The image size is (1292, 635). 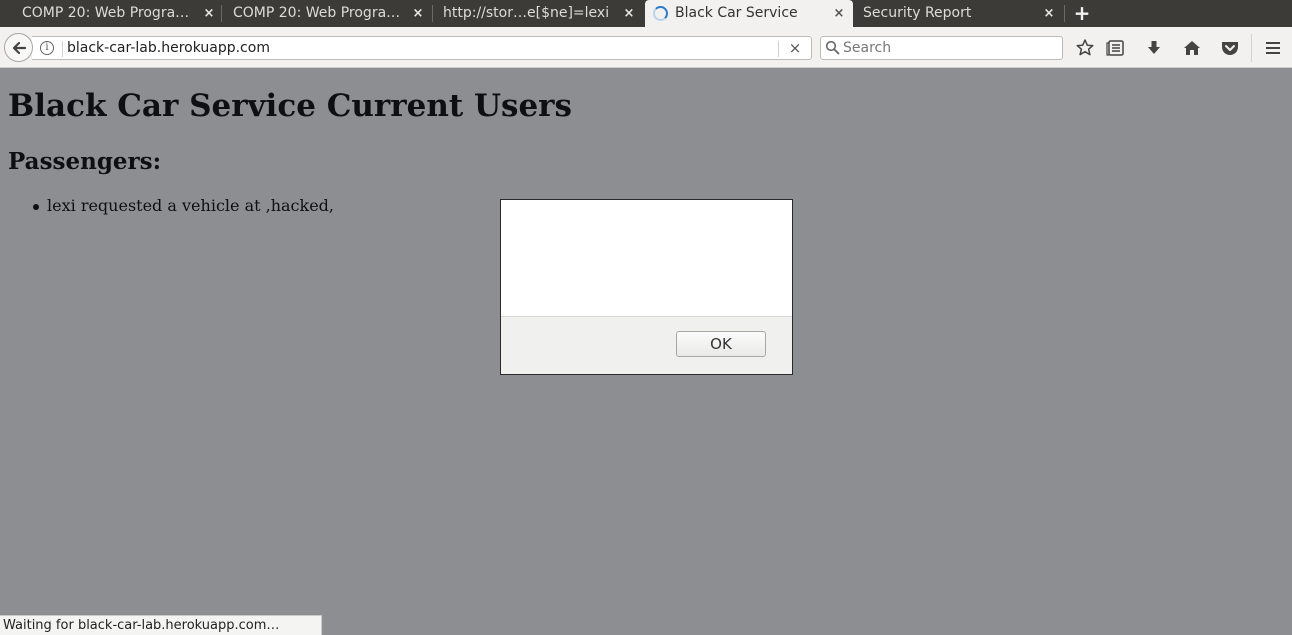 What do you see at coordinates (917, 13) in the screenshot?
I see `tab-title: Security Report` at bounding box center [917, 13].